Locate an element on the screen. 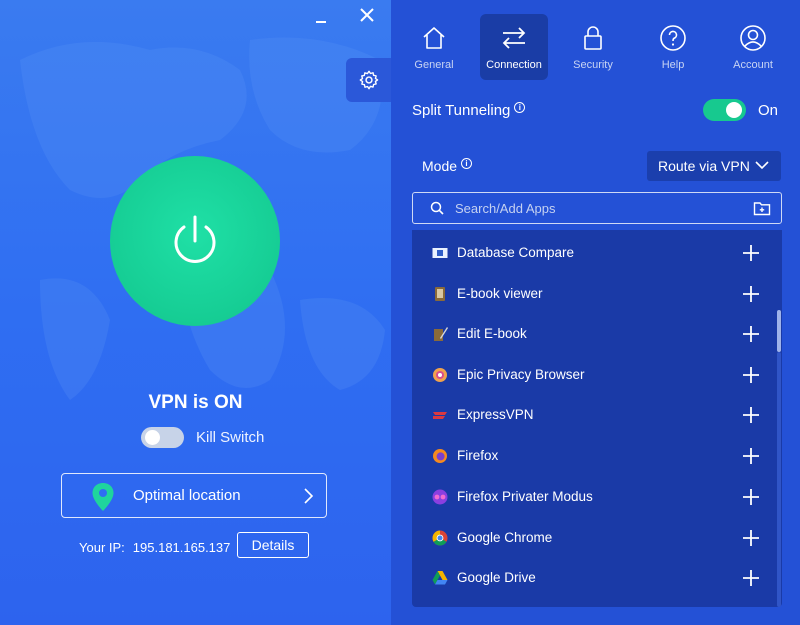 This screenshot has width=800, height=625. mode-dropdown: Route via VPN is located at coordinates (714, 166).